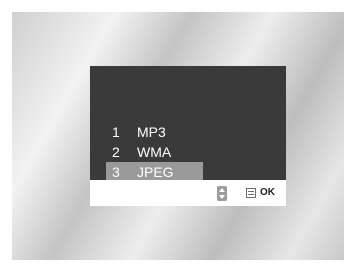 The height and width of the screenshot is (269, 354). Describe the element at coordinates (251, 193) in the screenshot. I see `enter-icon` at that location.